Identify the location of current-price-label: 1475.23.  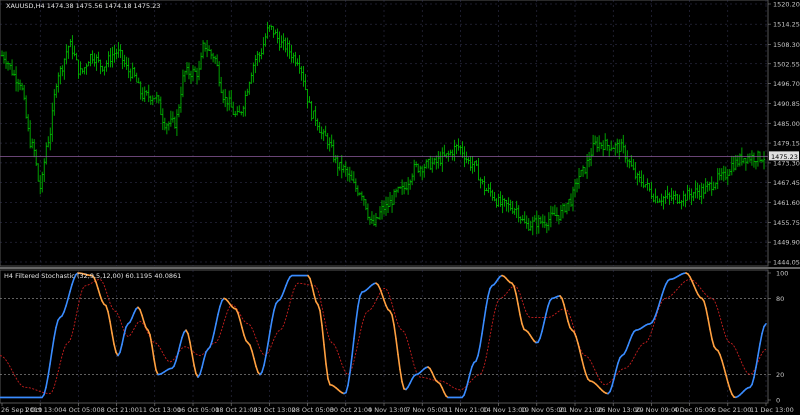
(784, 157).